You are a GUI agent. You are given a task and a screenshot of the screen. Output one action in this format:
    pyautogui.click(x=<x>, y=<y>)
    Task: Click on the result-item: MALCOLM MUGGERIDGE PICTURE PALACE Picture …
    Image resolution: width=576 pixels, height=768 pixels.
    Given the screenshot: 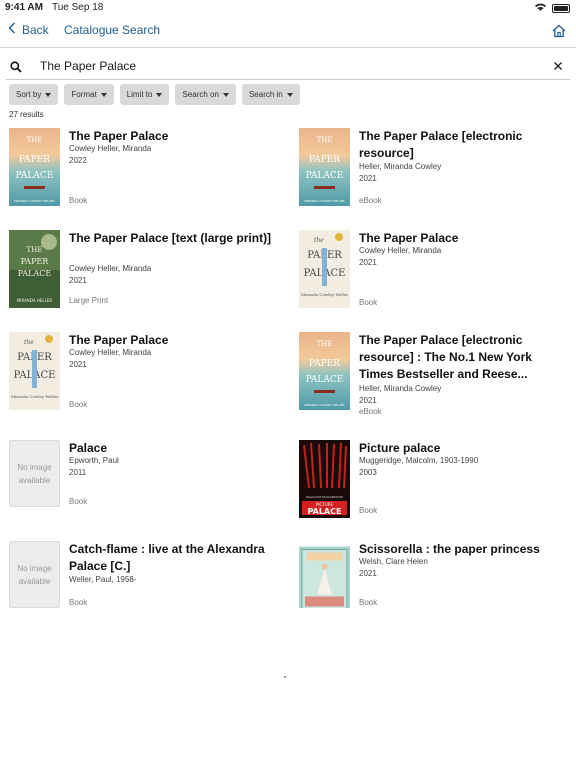 What is the action you would take?
    pyautogui.click(x=434, y=485)
    